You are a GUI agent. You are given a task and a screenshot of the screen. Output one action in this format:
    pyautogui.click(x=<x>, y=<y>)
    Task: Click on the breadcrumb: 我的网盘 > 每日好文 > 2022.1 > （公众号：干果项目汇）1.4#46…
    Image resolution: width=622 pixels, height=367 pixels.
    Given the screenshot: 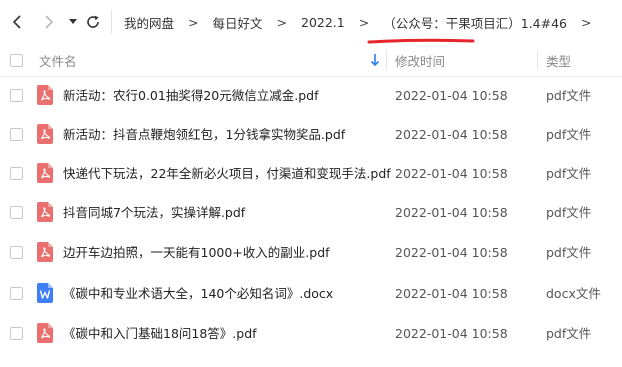 What is the action you would take?
    pyautogui.click(x=364, y=22)
    